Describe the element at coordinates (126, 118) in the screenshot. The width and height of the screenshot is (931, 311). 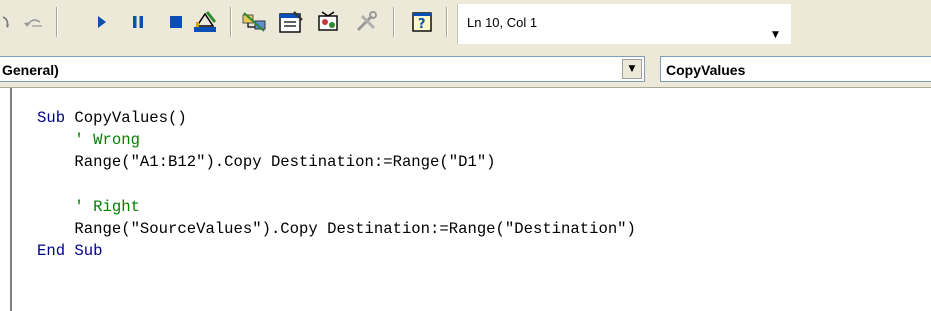
I see `code-token: CopyValues()` at that location.